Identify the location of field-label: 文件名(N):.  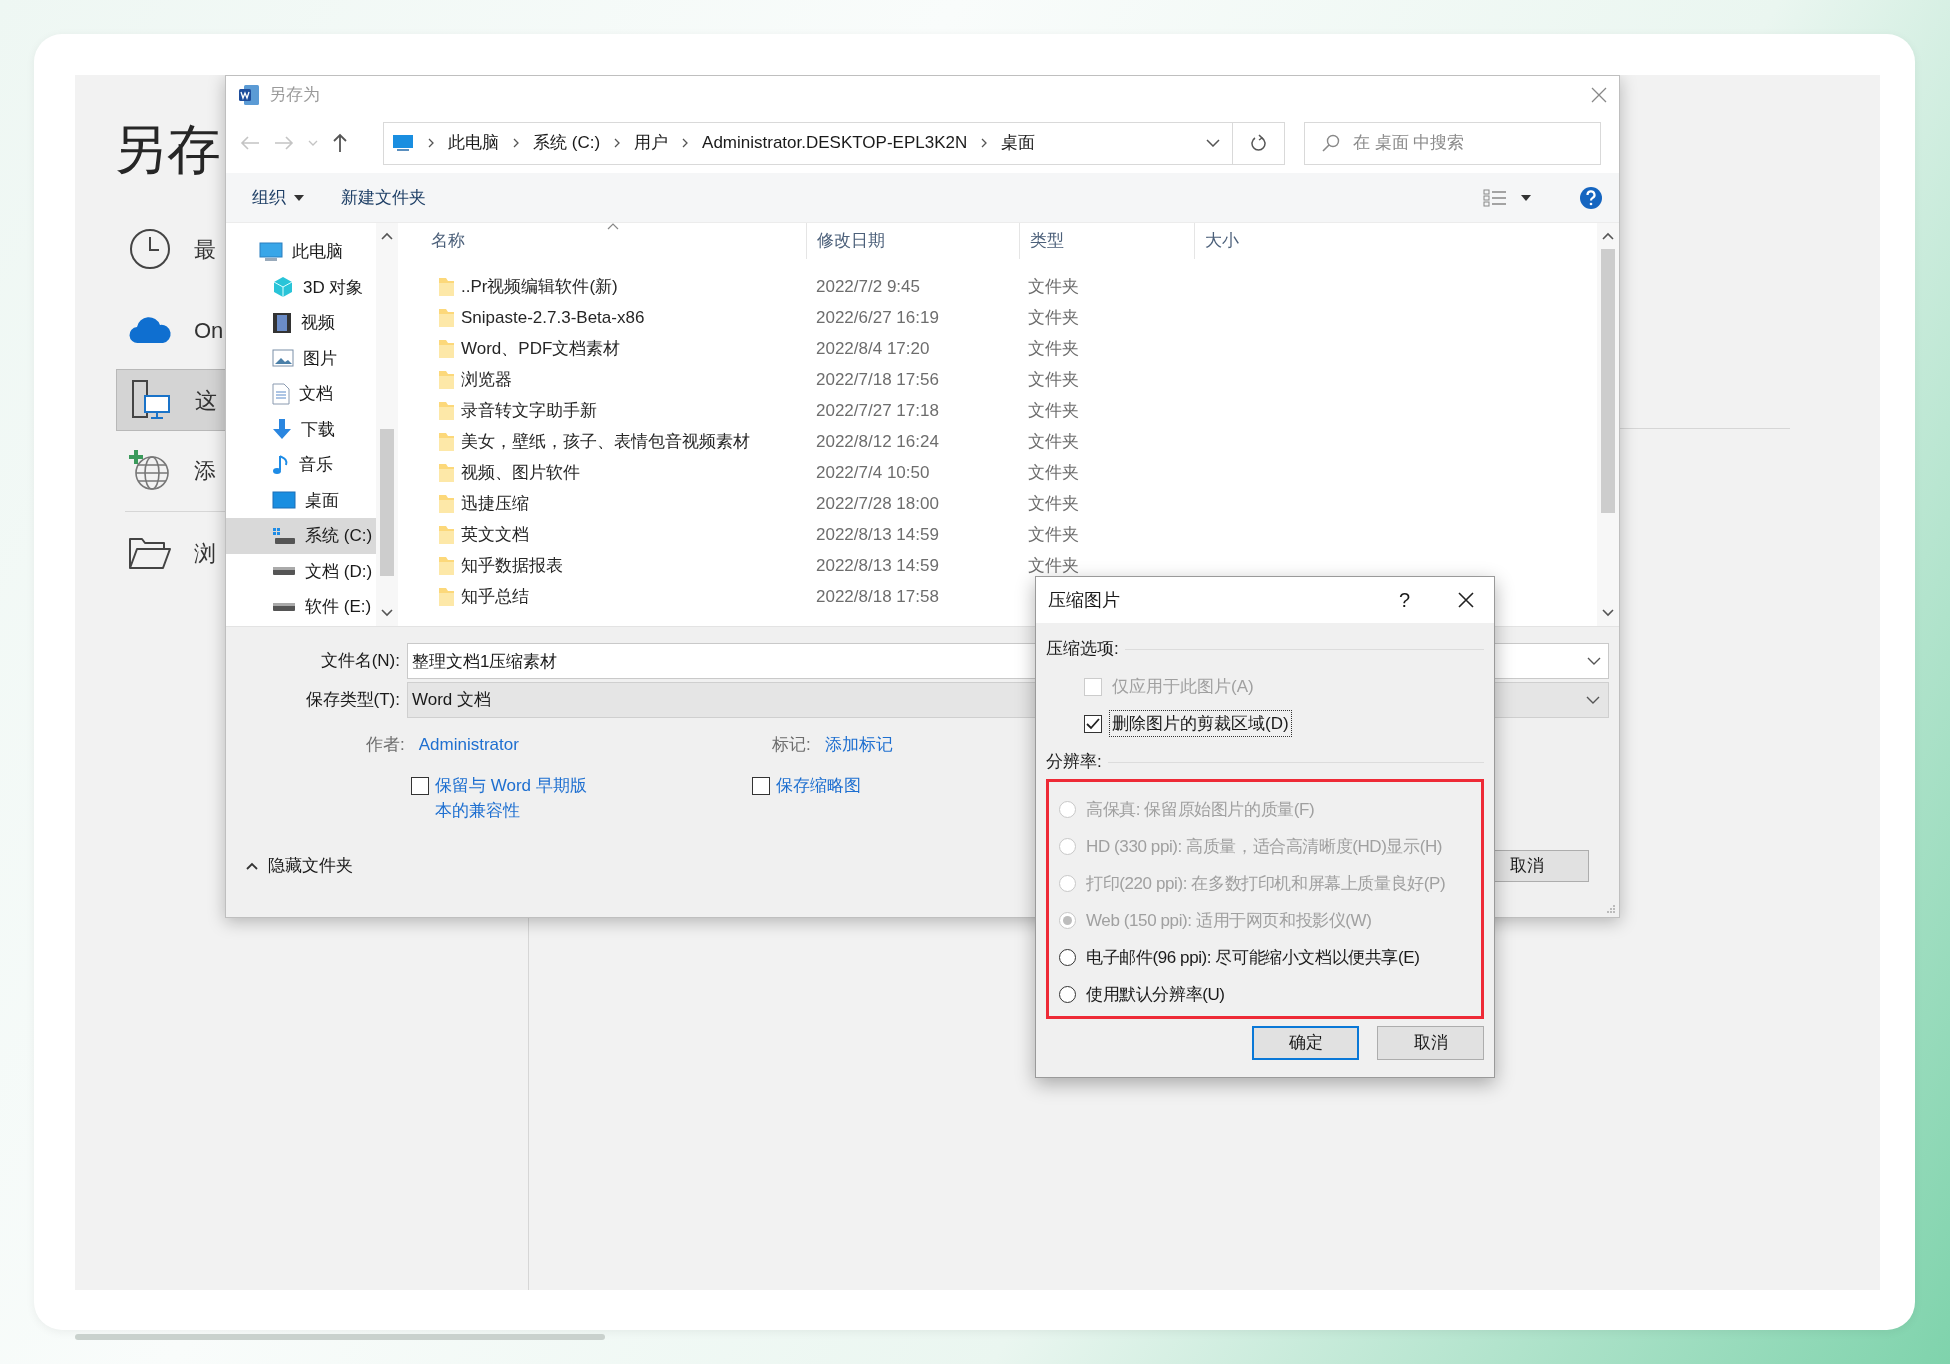
(360, 661).